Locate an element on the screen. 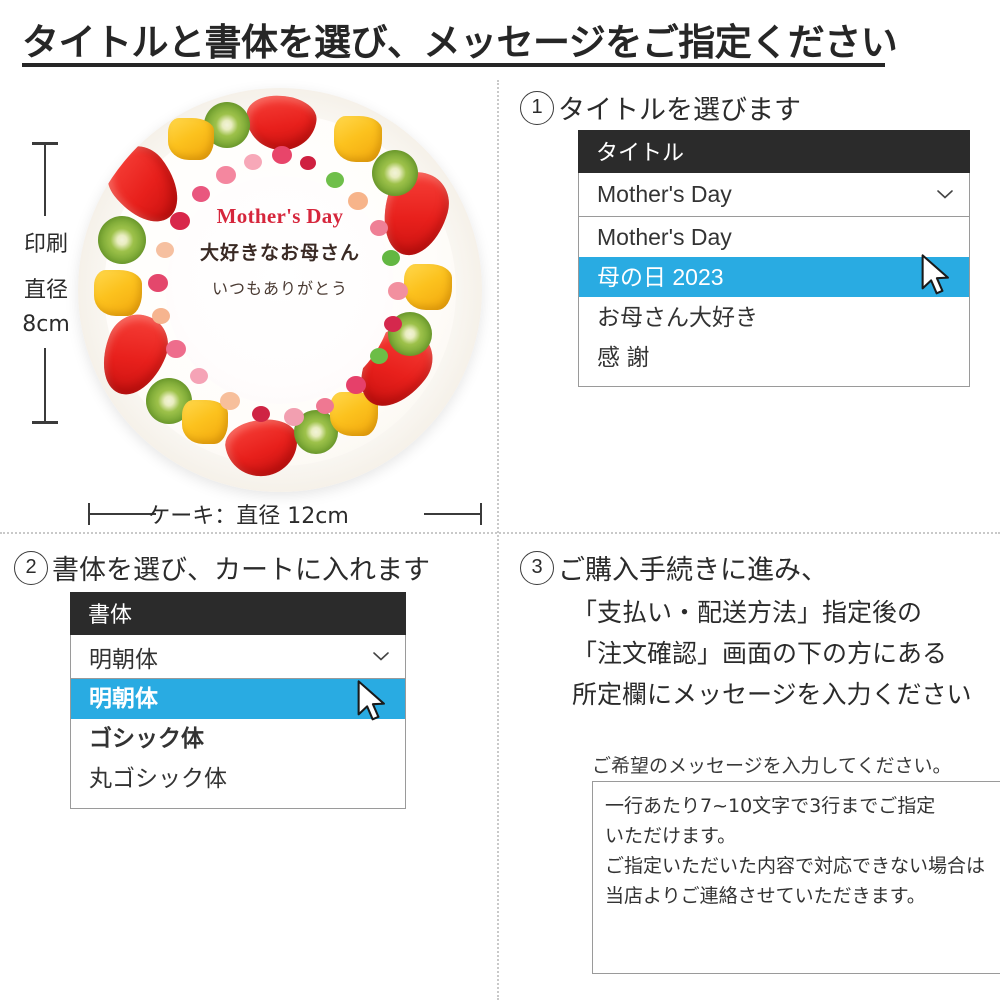 Image resolution: width=1000 pixels, height=1000 pixels. step1-heading: 1 タイトルを選びます is located at coordinates (760, 107).